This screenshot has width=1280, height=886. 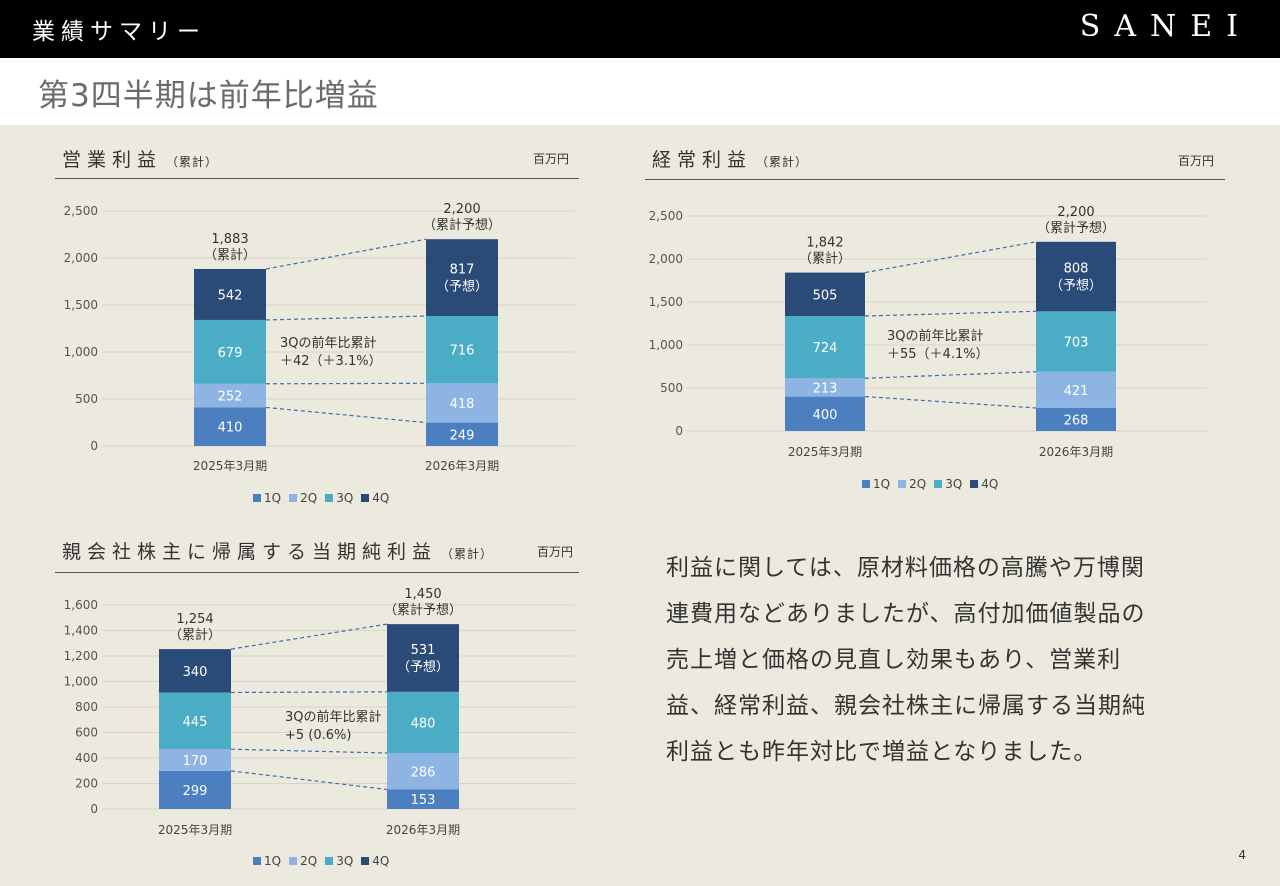 I want to click on data-label: 421, so click(x=1076, y=391).